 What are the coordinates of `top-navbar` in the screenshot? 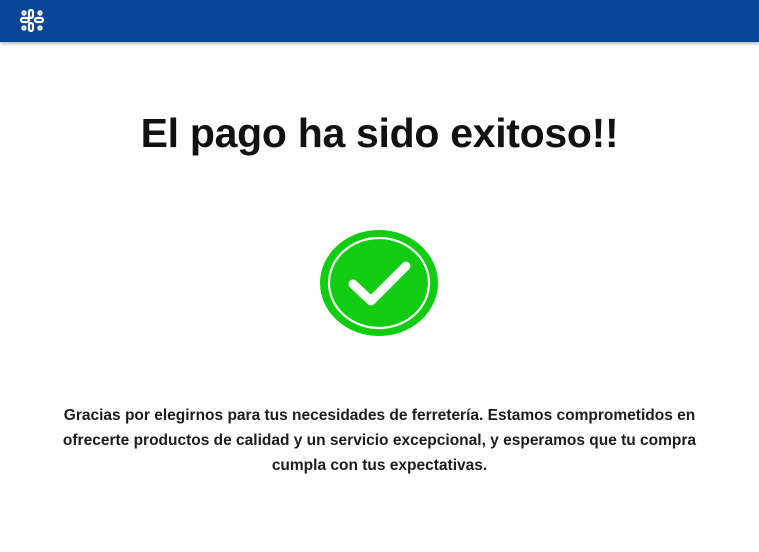 It's located at (379, 21).